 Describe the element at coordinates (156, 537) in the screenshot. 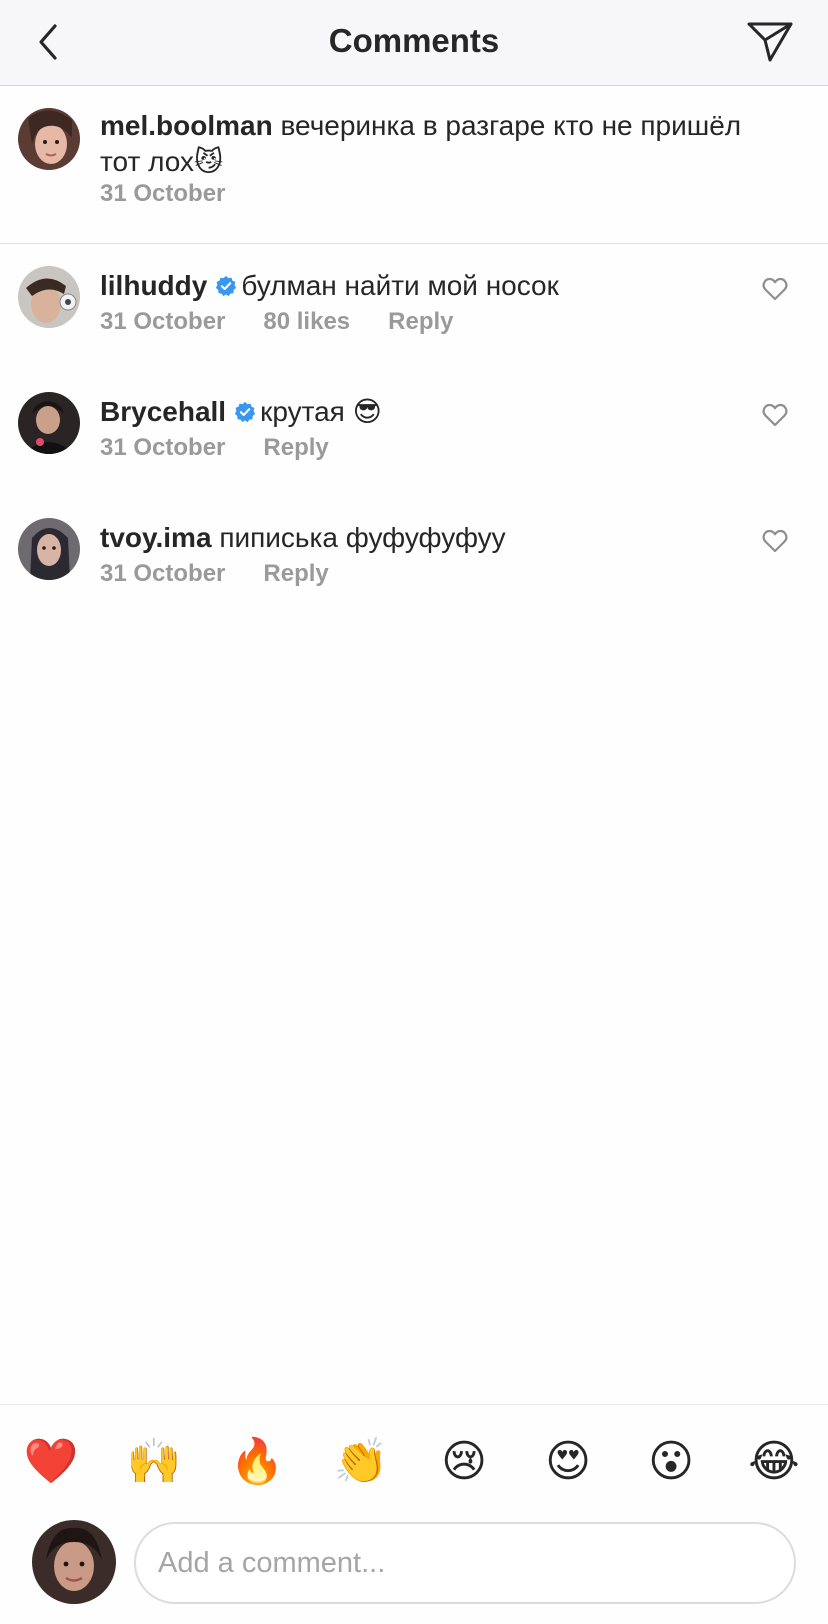

I see `comment-username: tvoy.ima` at that location.